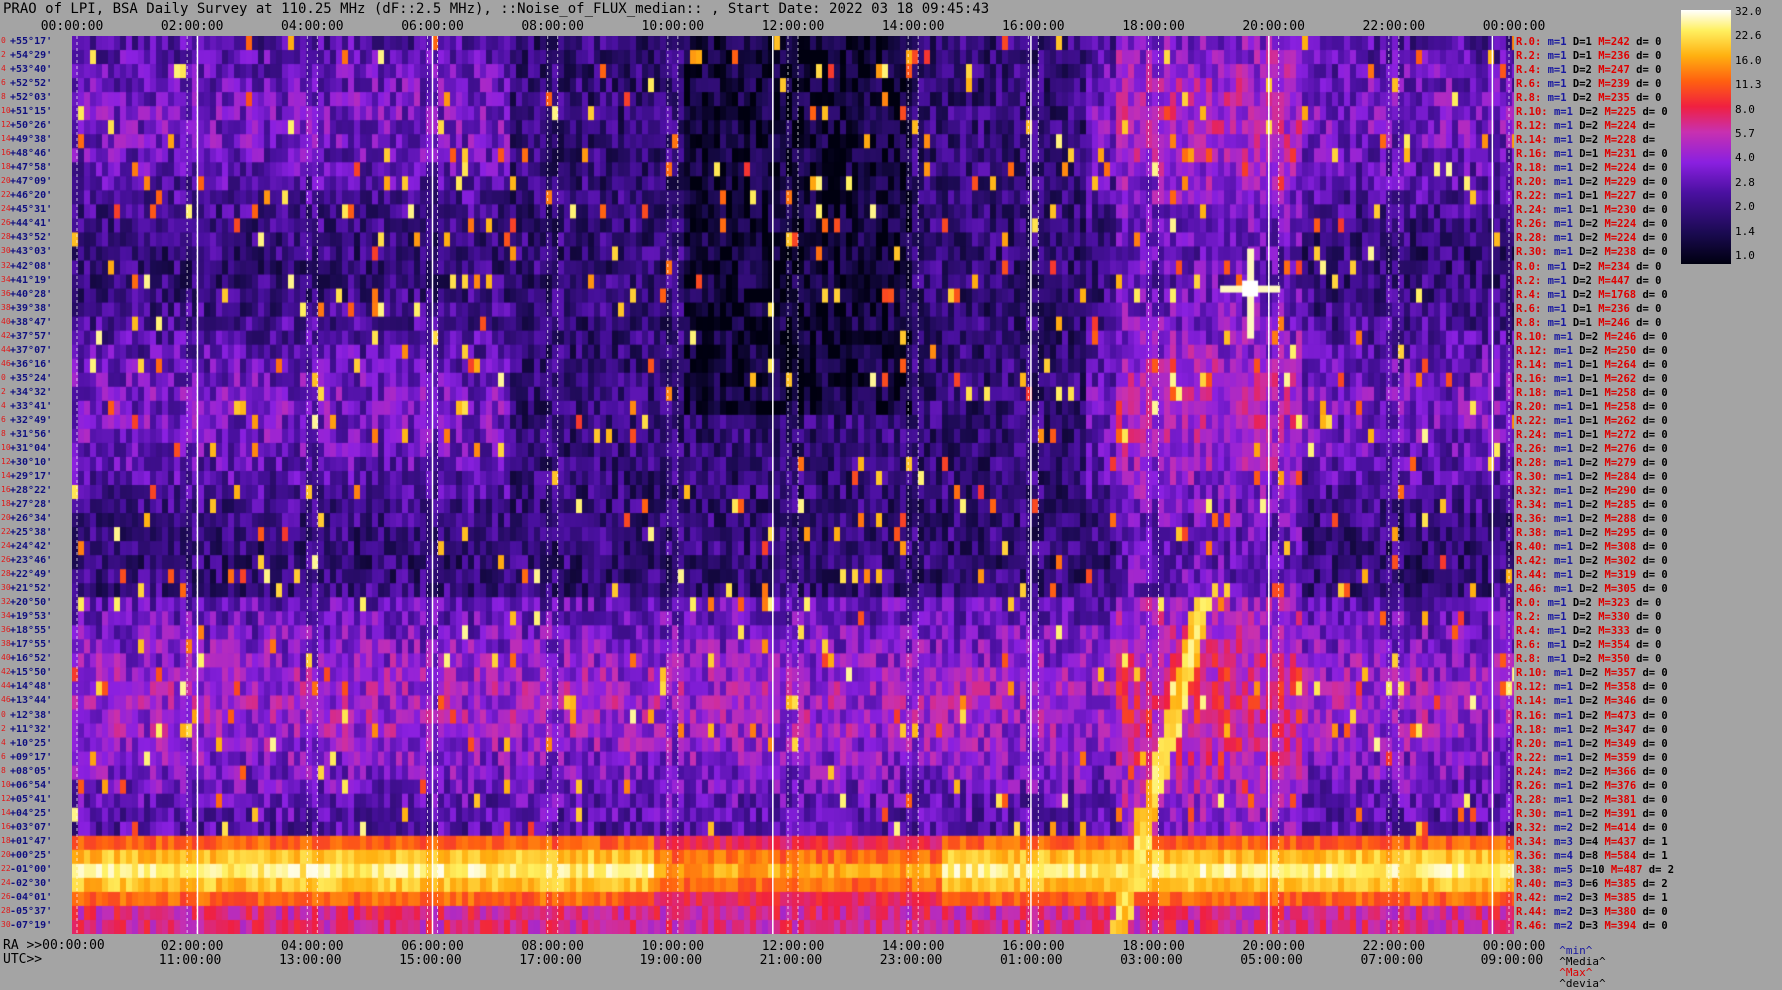  Describe the element at coordinates (1535, 491) in the screenshot. I see `stat-r: R.32:` at that location.